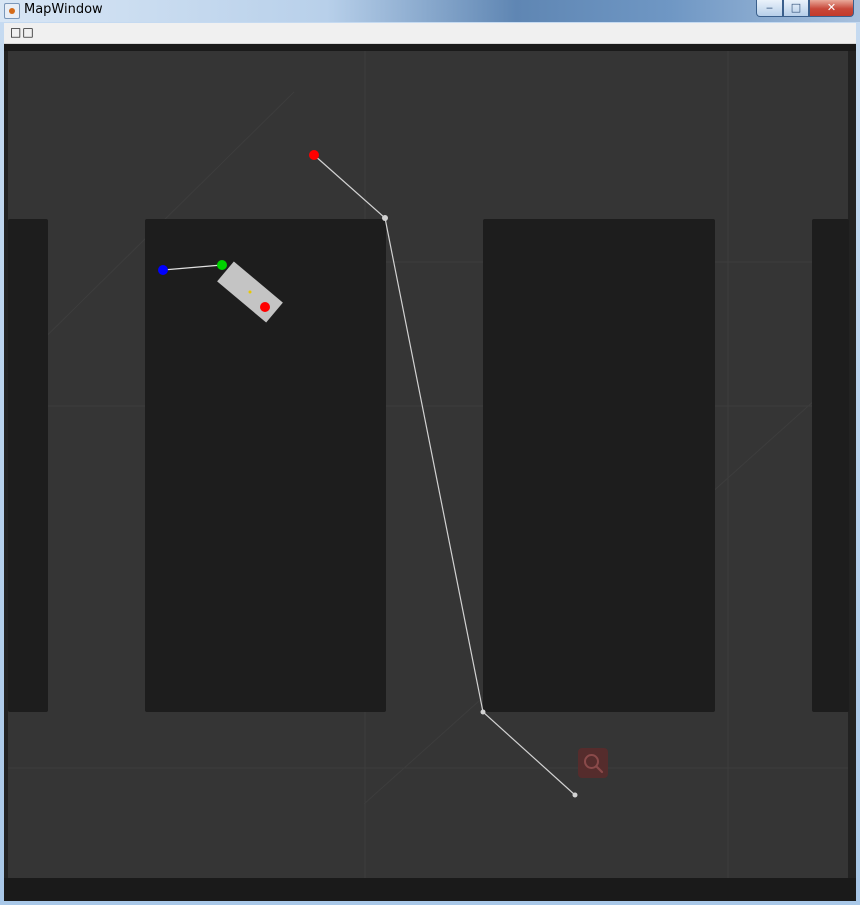 This screenshot has width=860, height=905. I want to click on robot-center-dot, so click(250, 292).